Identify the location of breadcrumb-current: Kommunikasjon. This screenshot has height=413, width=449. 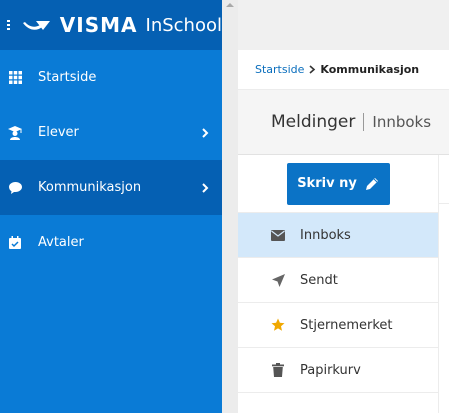
(370, 69).